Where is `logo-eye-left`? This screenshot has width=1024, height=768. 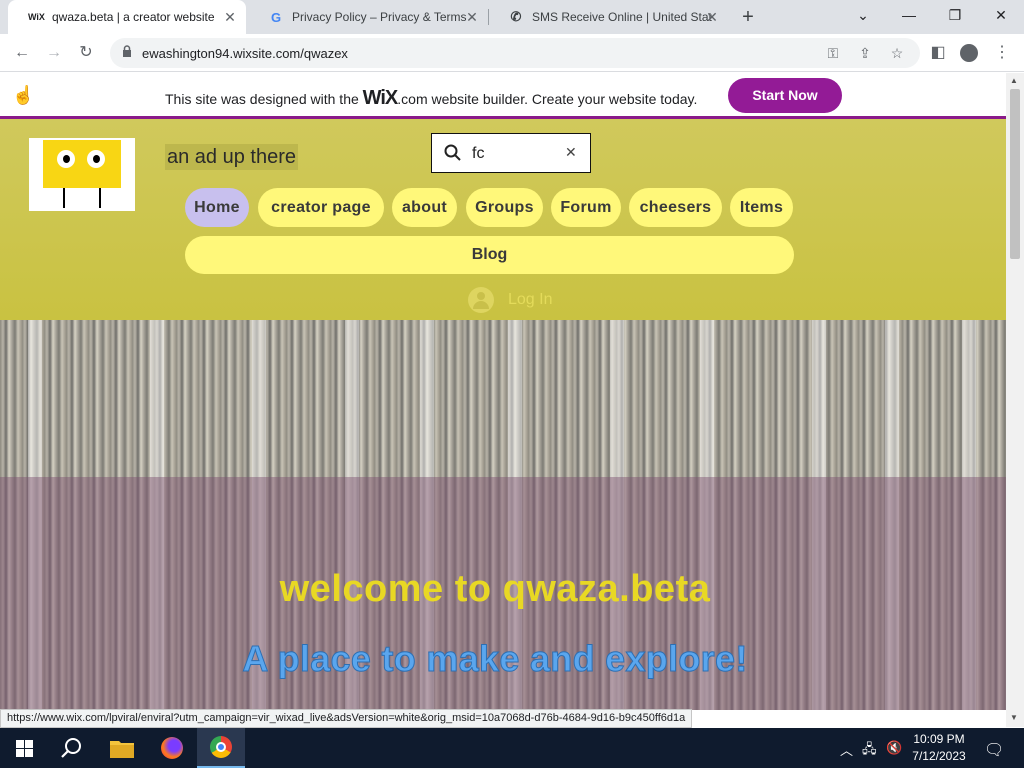 logo-eye-left is located at coordinates (66, 159).